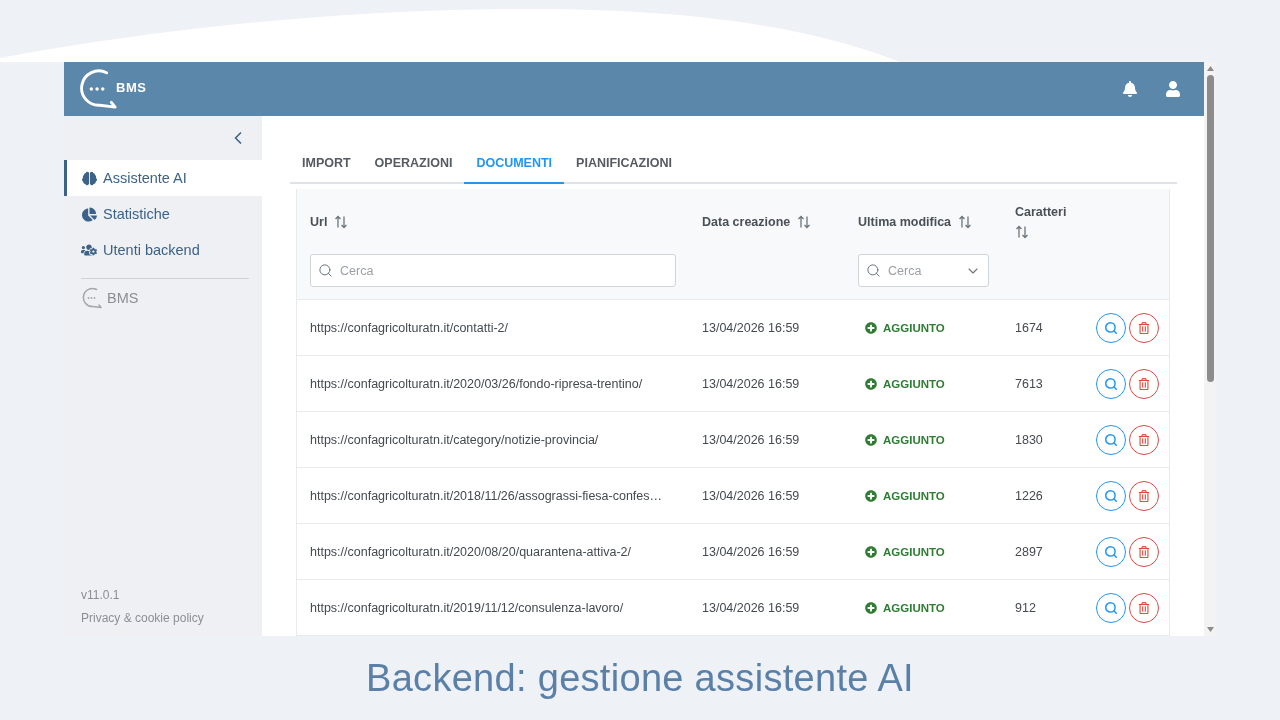  Describe the element at coordinates (471, 551) in the screenshot. I see `url-cell-text: https://confagricolturatn.it/2020/08/20/quarantena-attiva-2/` at that location.